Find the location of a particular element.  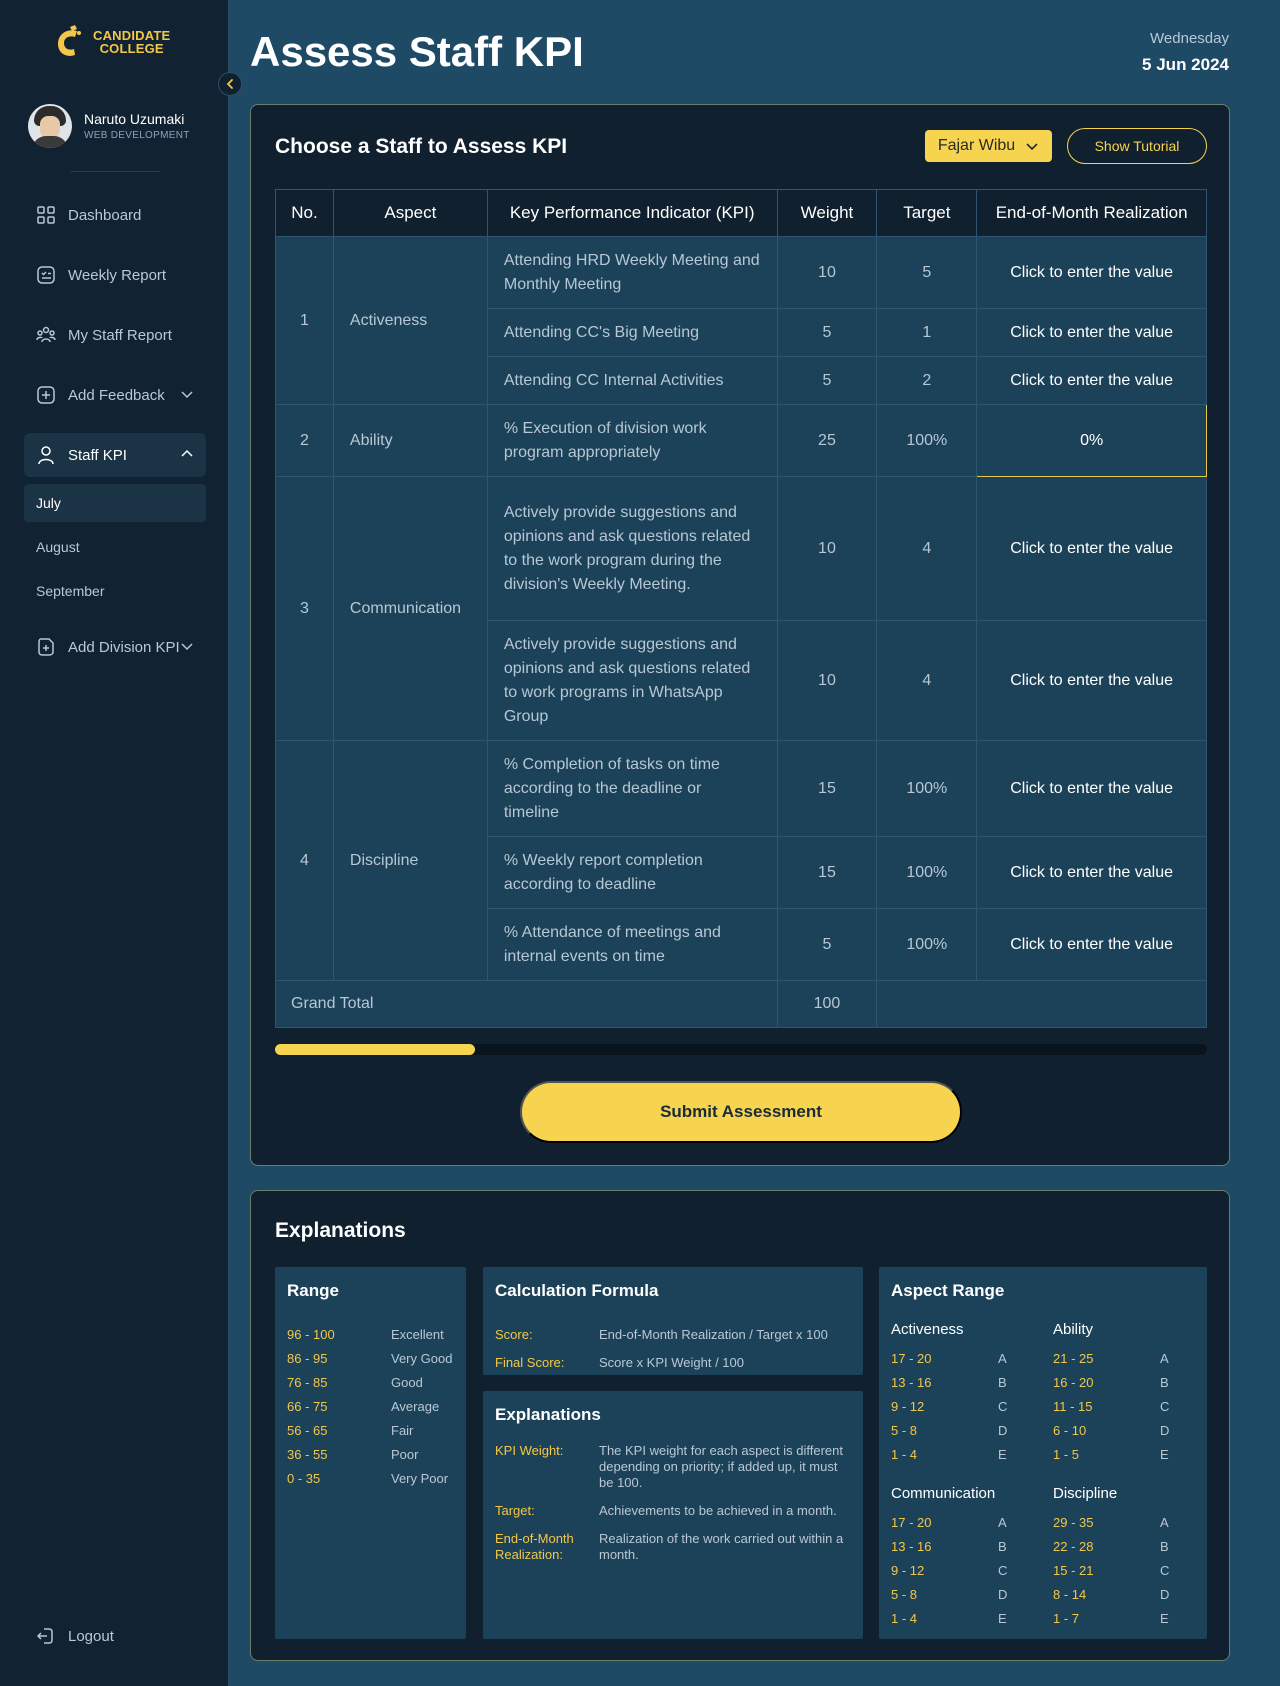

brand-logo: CANDIDATE COLLEGE is located at coordinates (112, 42).